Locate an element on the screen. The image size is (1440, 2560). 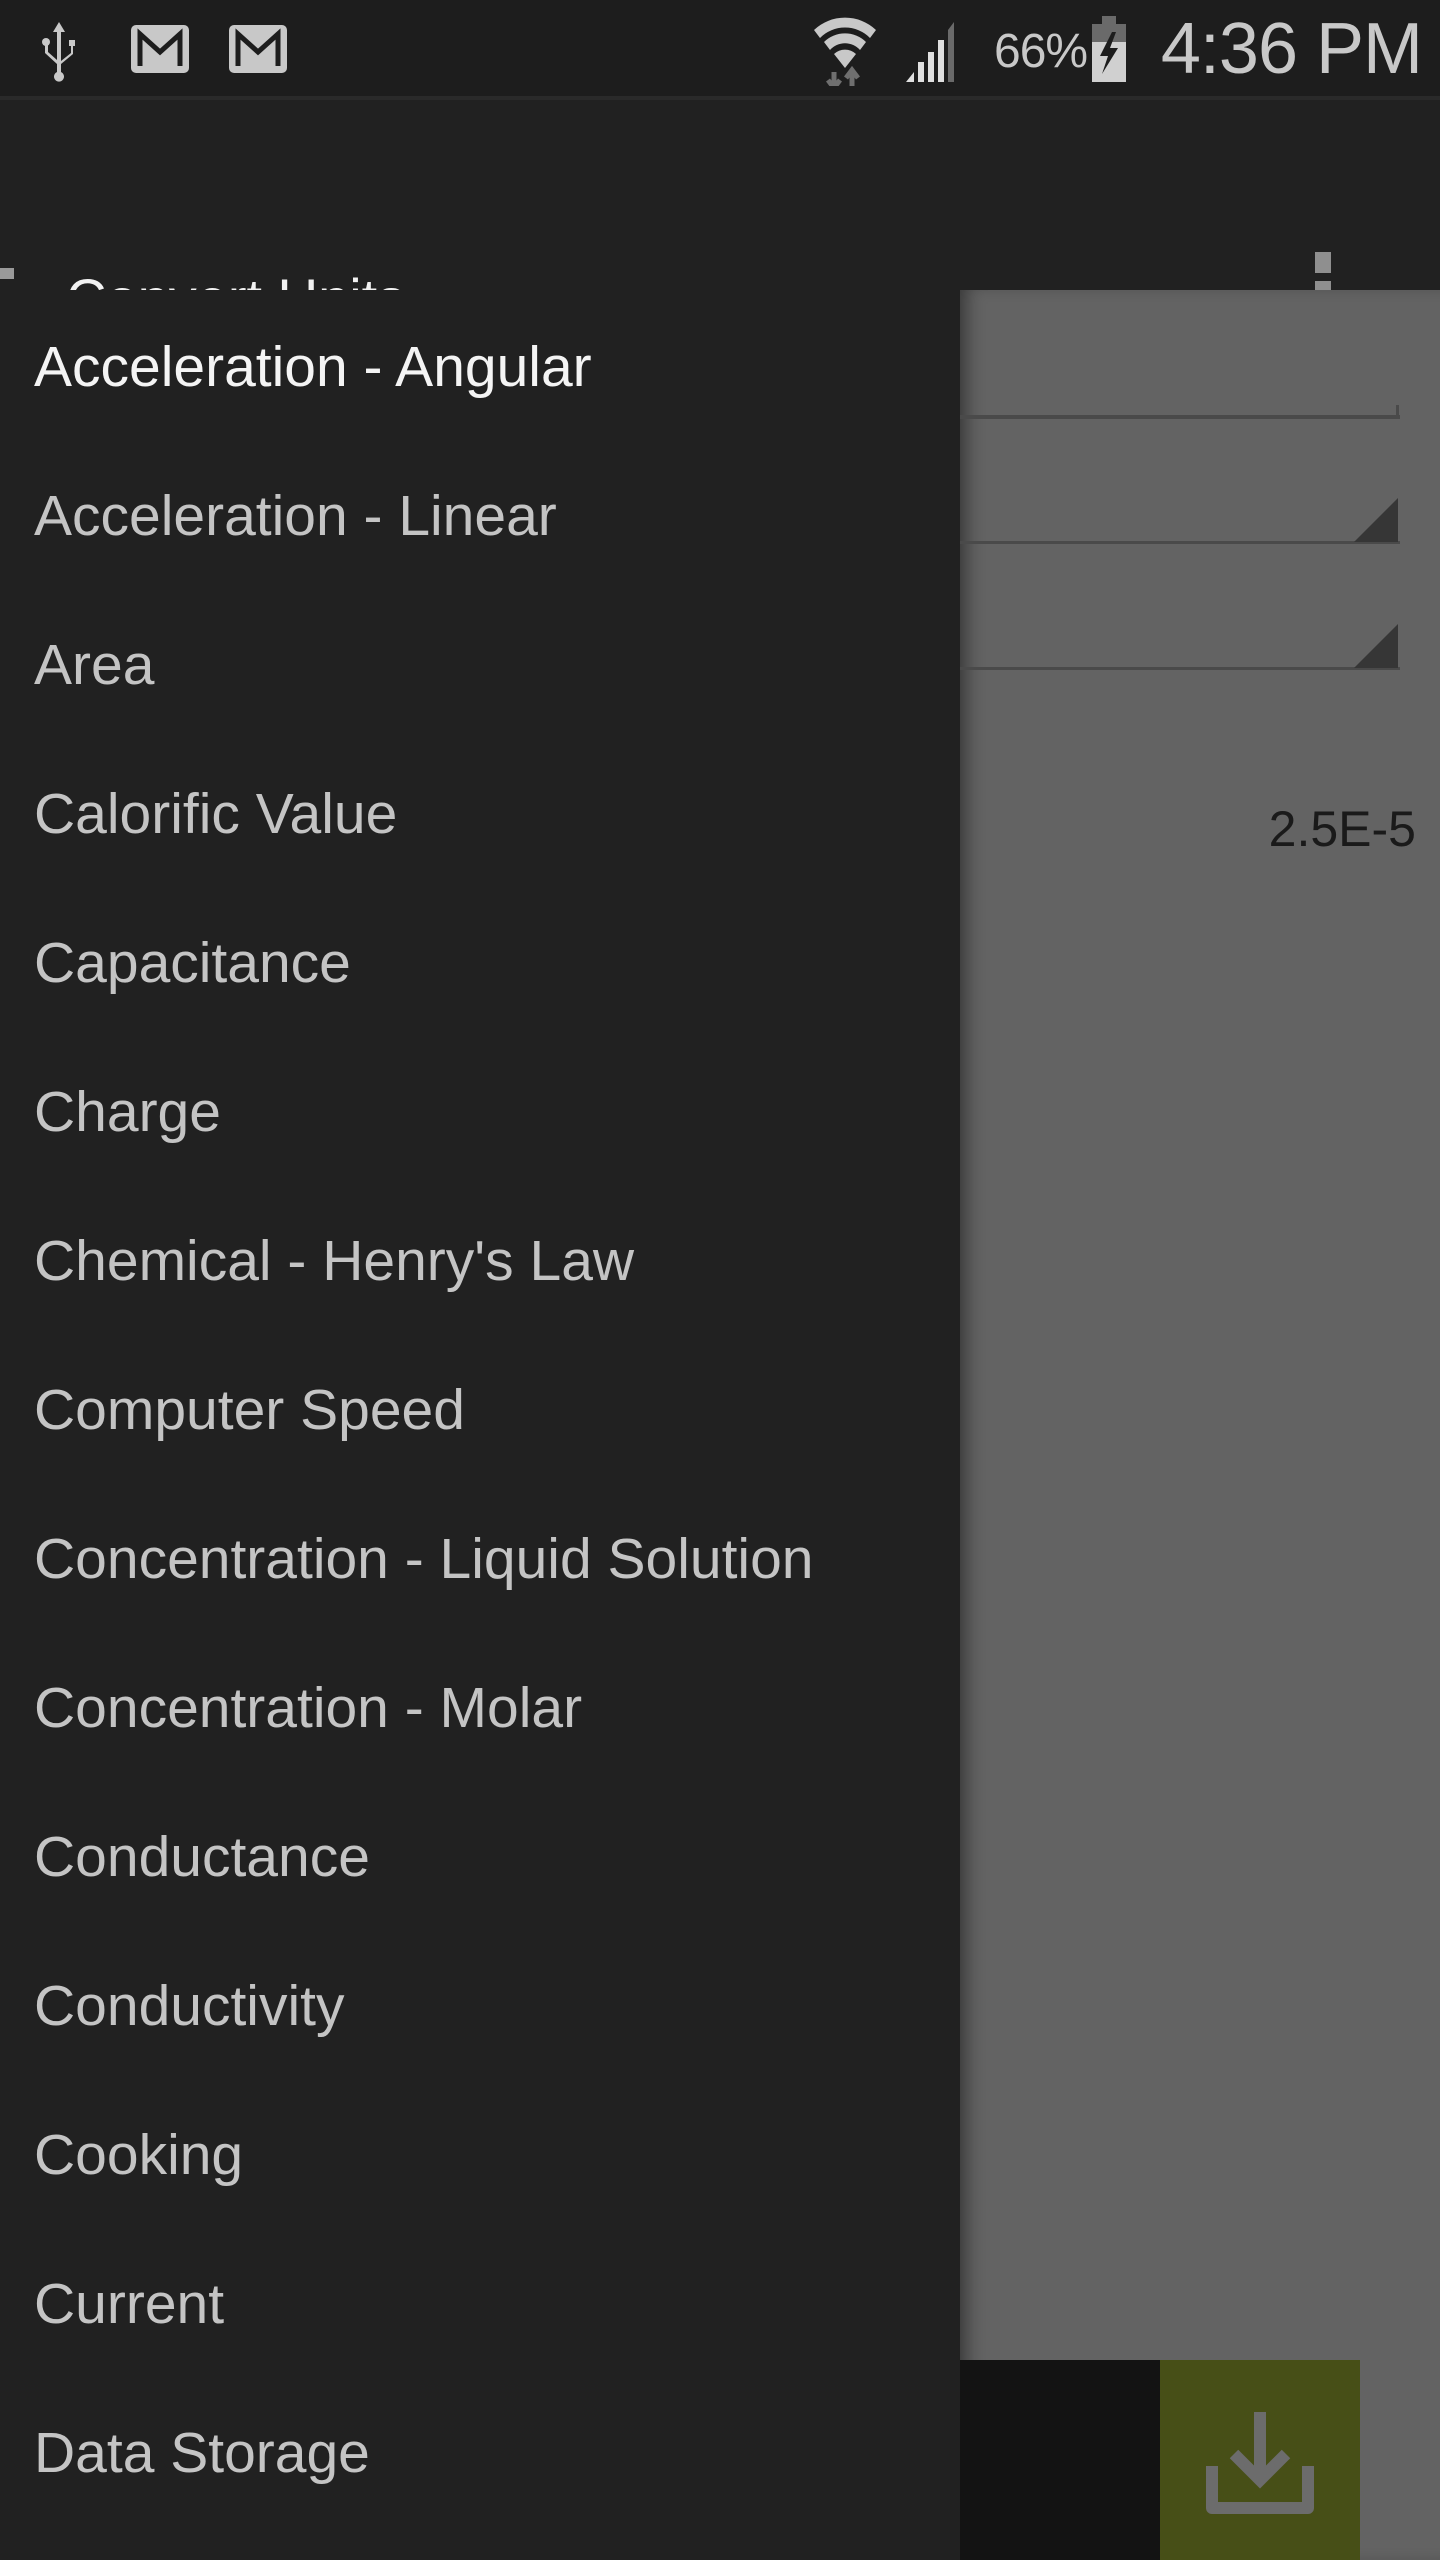
drawer-item-computer-speed: Computer Speed is located at coordinates (249, 1410).